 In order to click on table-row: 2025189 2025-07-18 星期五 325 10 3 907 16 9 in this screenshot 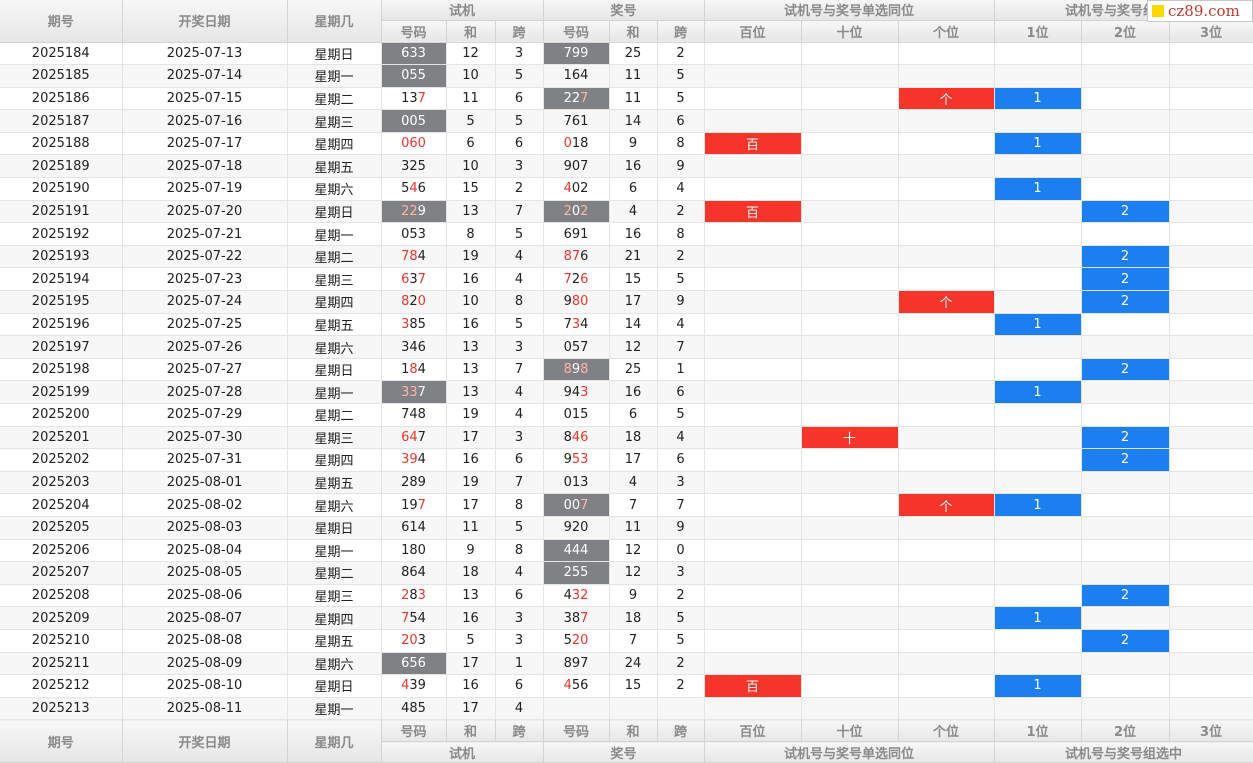, I will do `click(626, 166)`.